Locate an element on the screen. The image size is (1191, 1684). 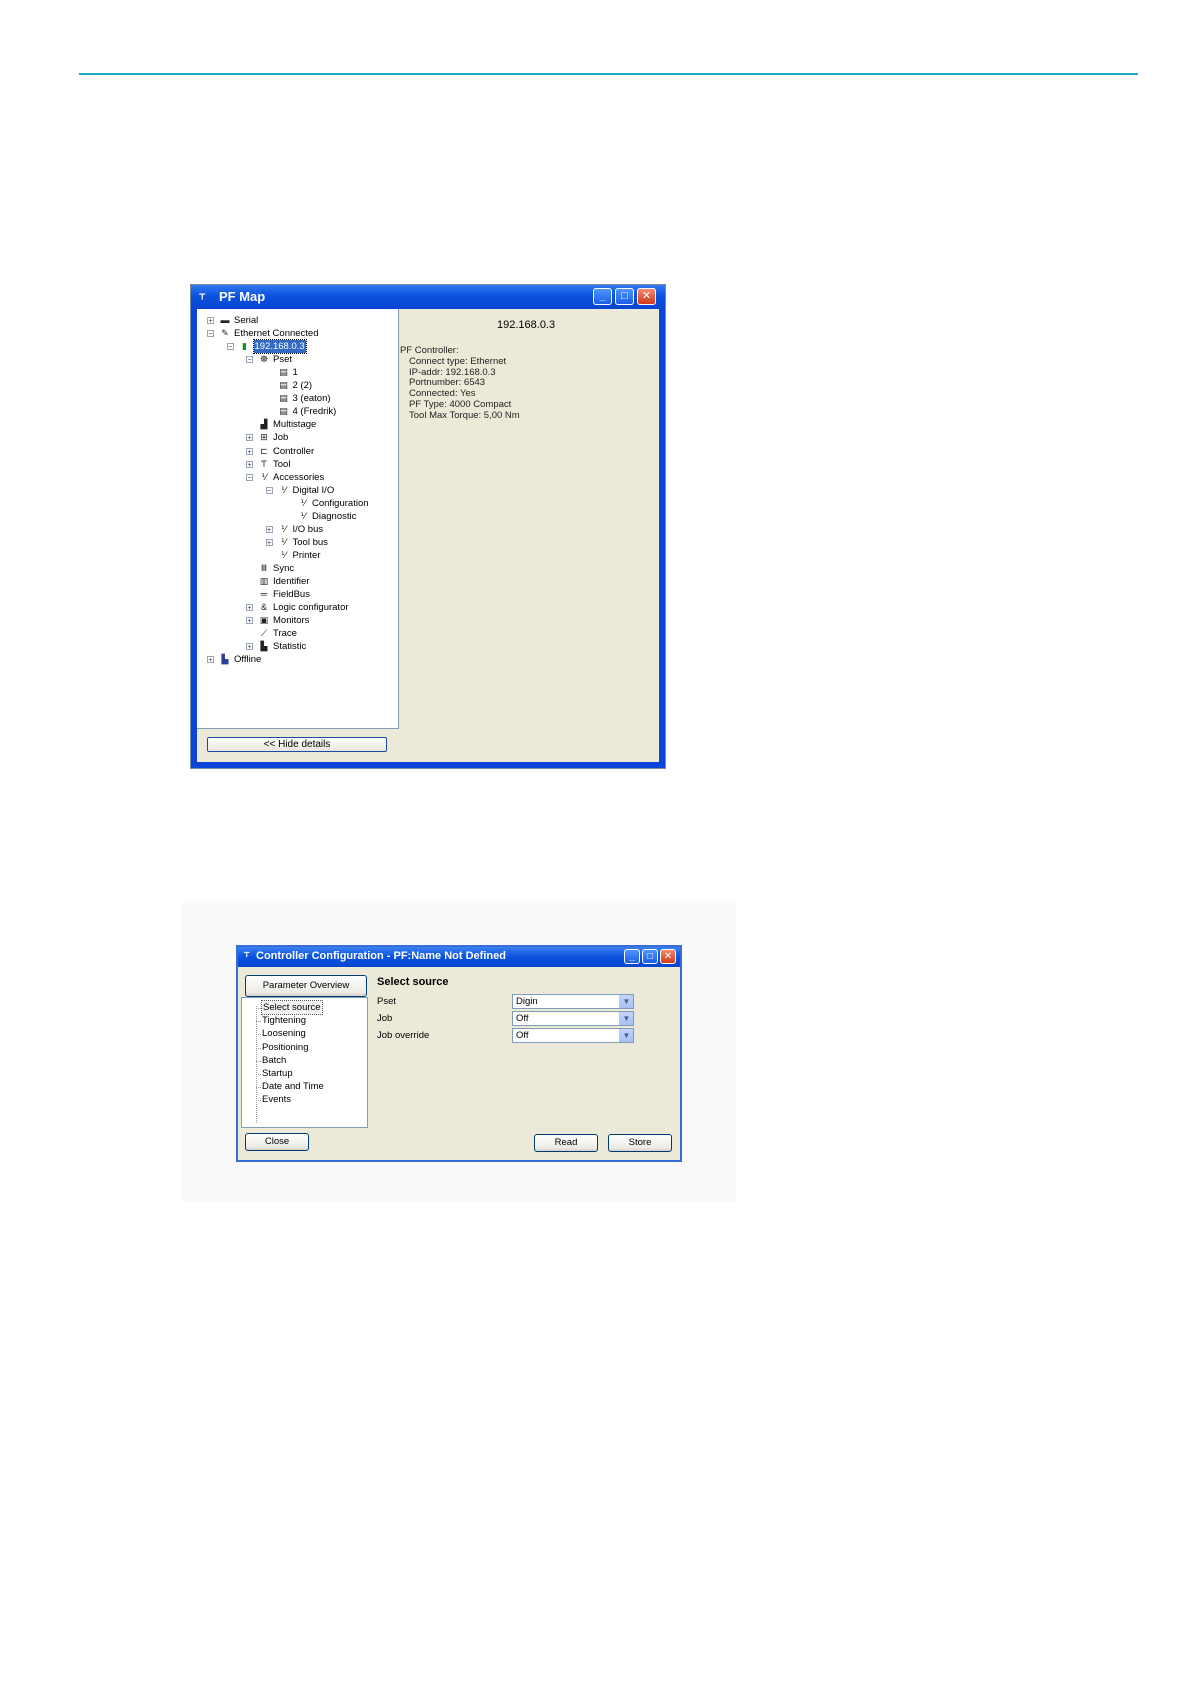
statistic-icon: ▙ is located at coordinates (264, 646).